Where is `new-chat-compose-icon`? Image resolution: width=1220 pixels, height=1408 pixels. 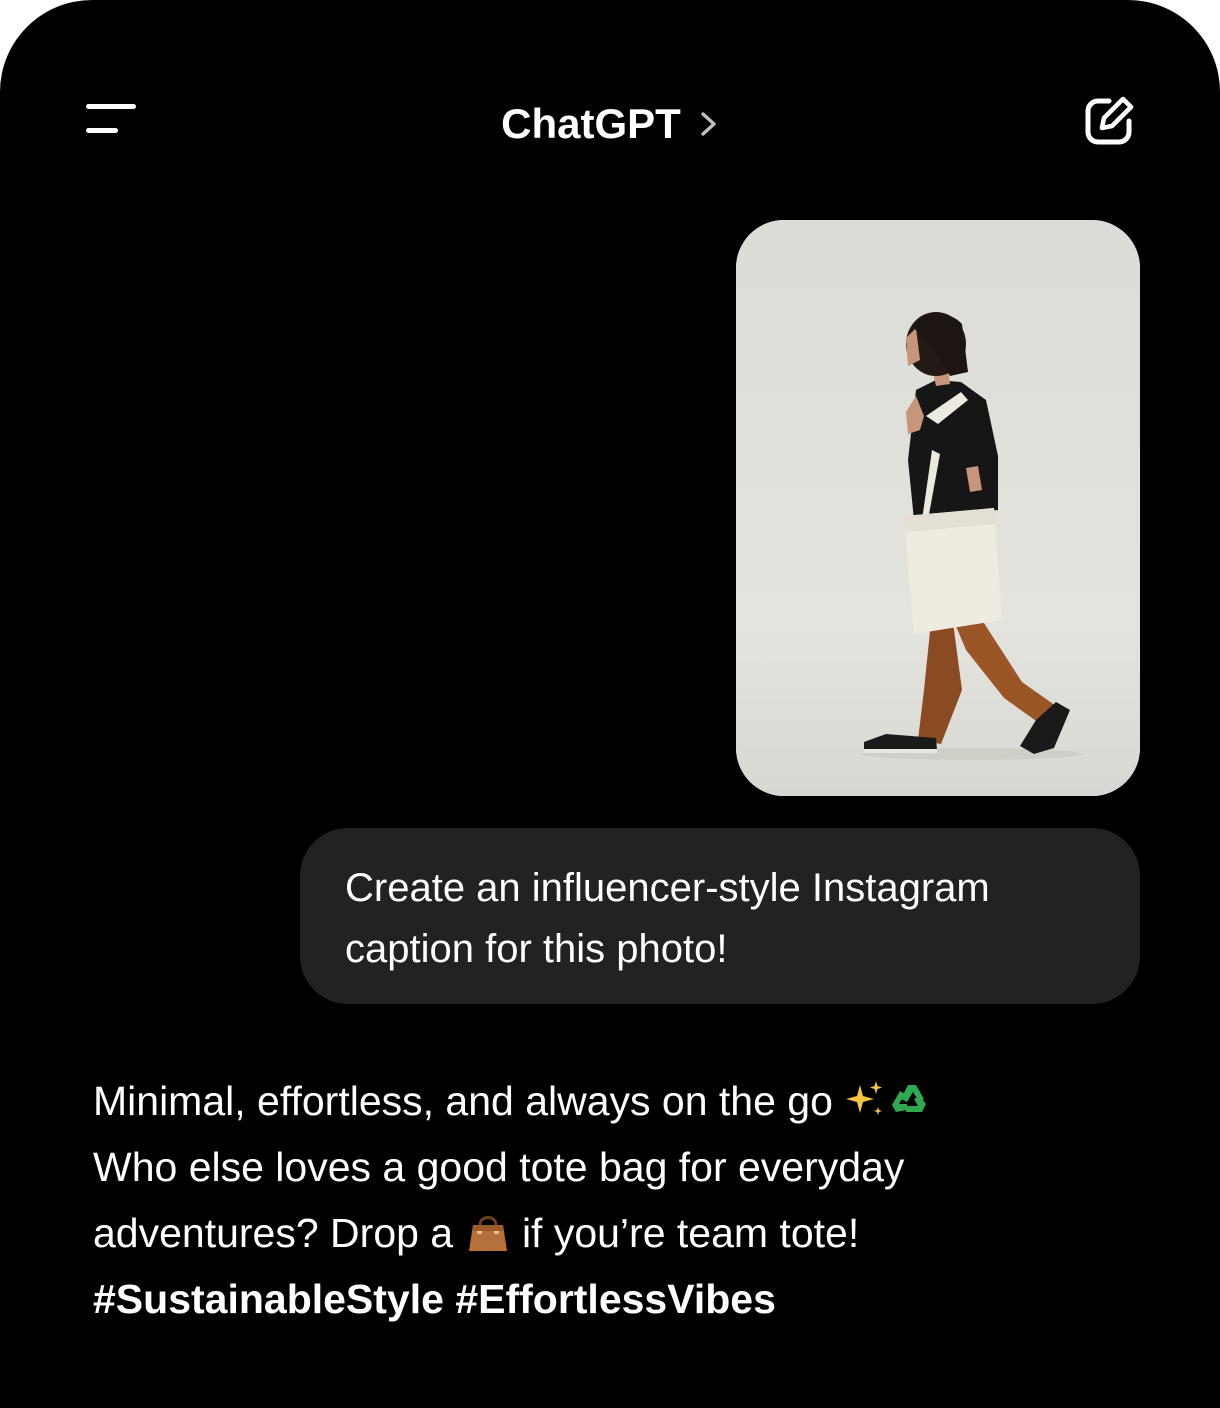
new-chat-compose-icon is located at coordinates (1109, 121).